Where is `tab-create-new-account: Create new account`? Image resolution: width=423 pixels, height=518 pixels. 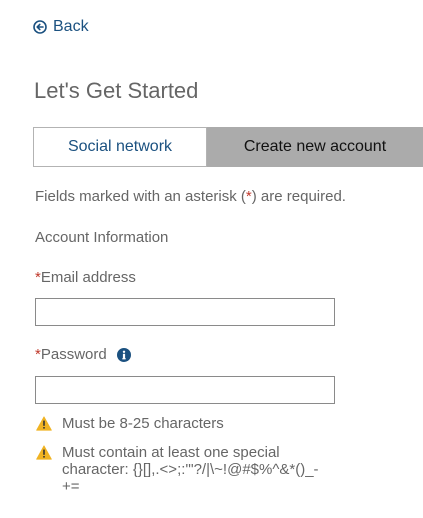
tab-create-new-account: Create new account is located at coordinates (315, 147).